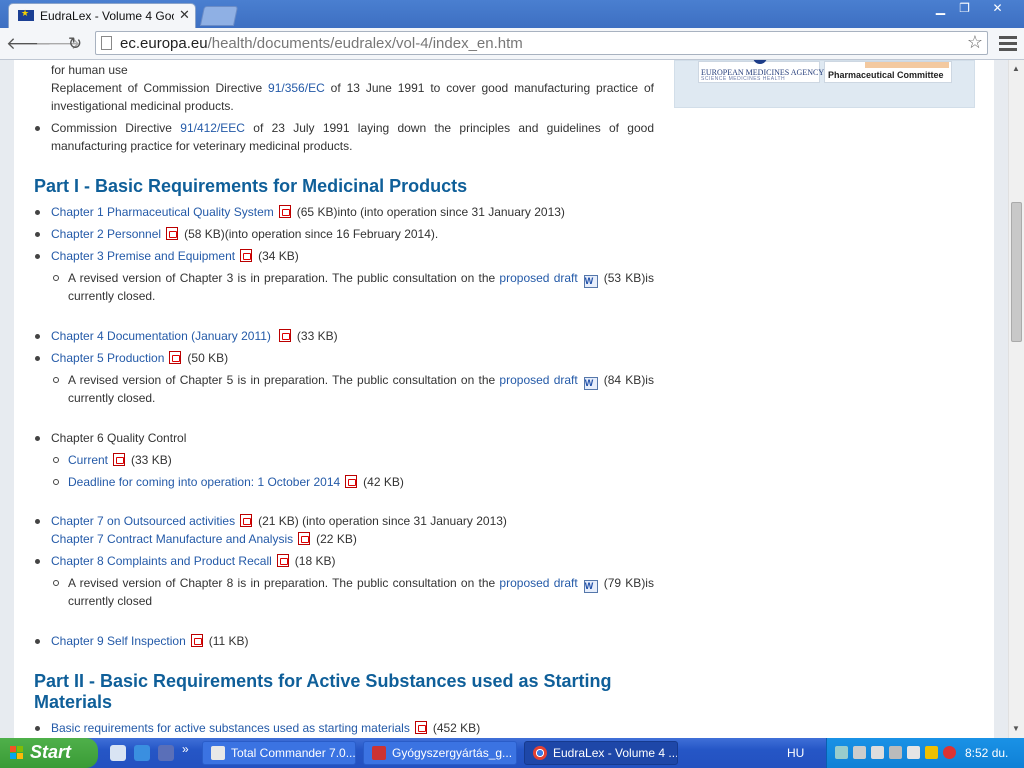 Image resolution: width=1024 pixels, height=768 pixels. Describe the element at coordinates (212, 128) in the screenshot. I see `directive-91-412-link: 91/412/EEC` at that location.